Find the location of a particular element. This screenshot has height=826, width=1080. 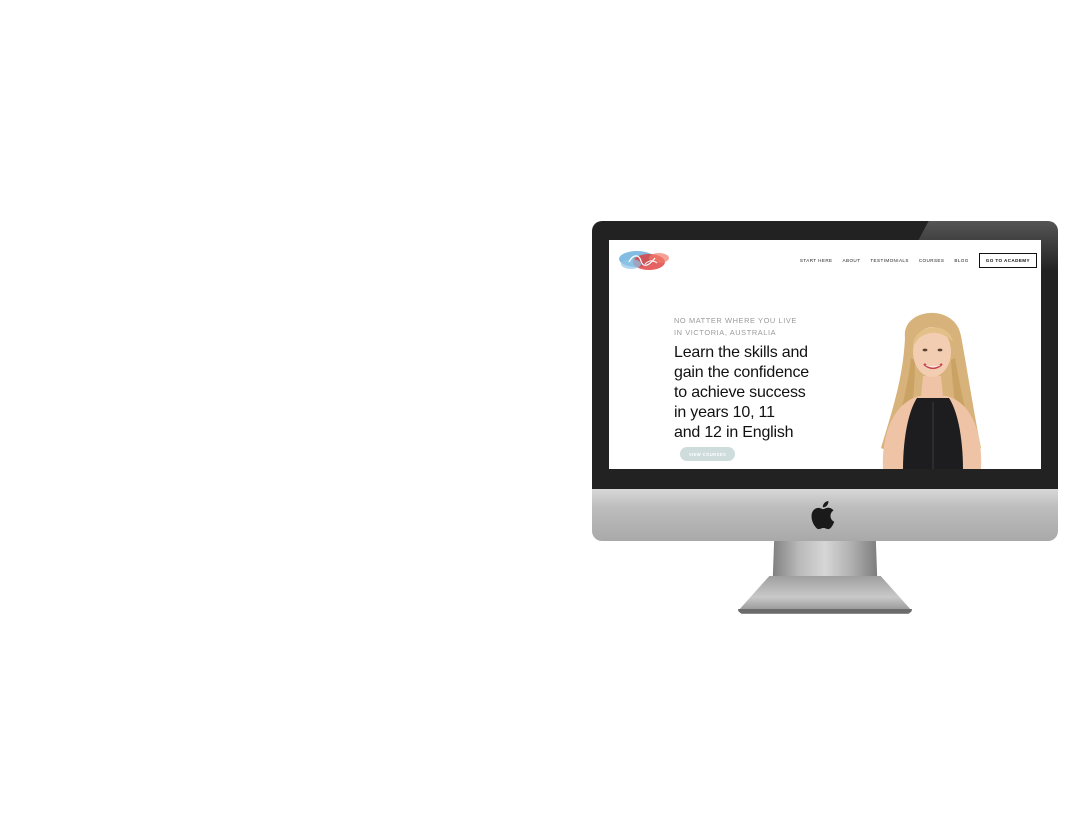

apple-logo-icon is located at coordinates (823, 515).